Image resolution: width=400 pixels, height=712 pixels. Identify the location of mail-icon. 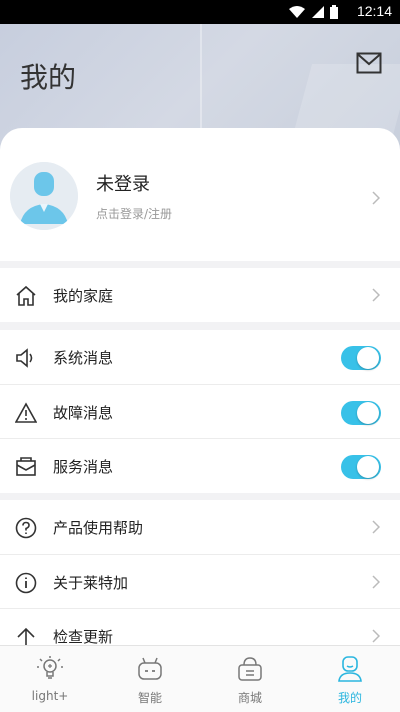
(369, 63).